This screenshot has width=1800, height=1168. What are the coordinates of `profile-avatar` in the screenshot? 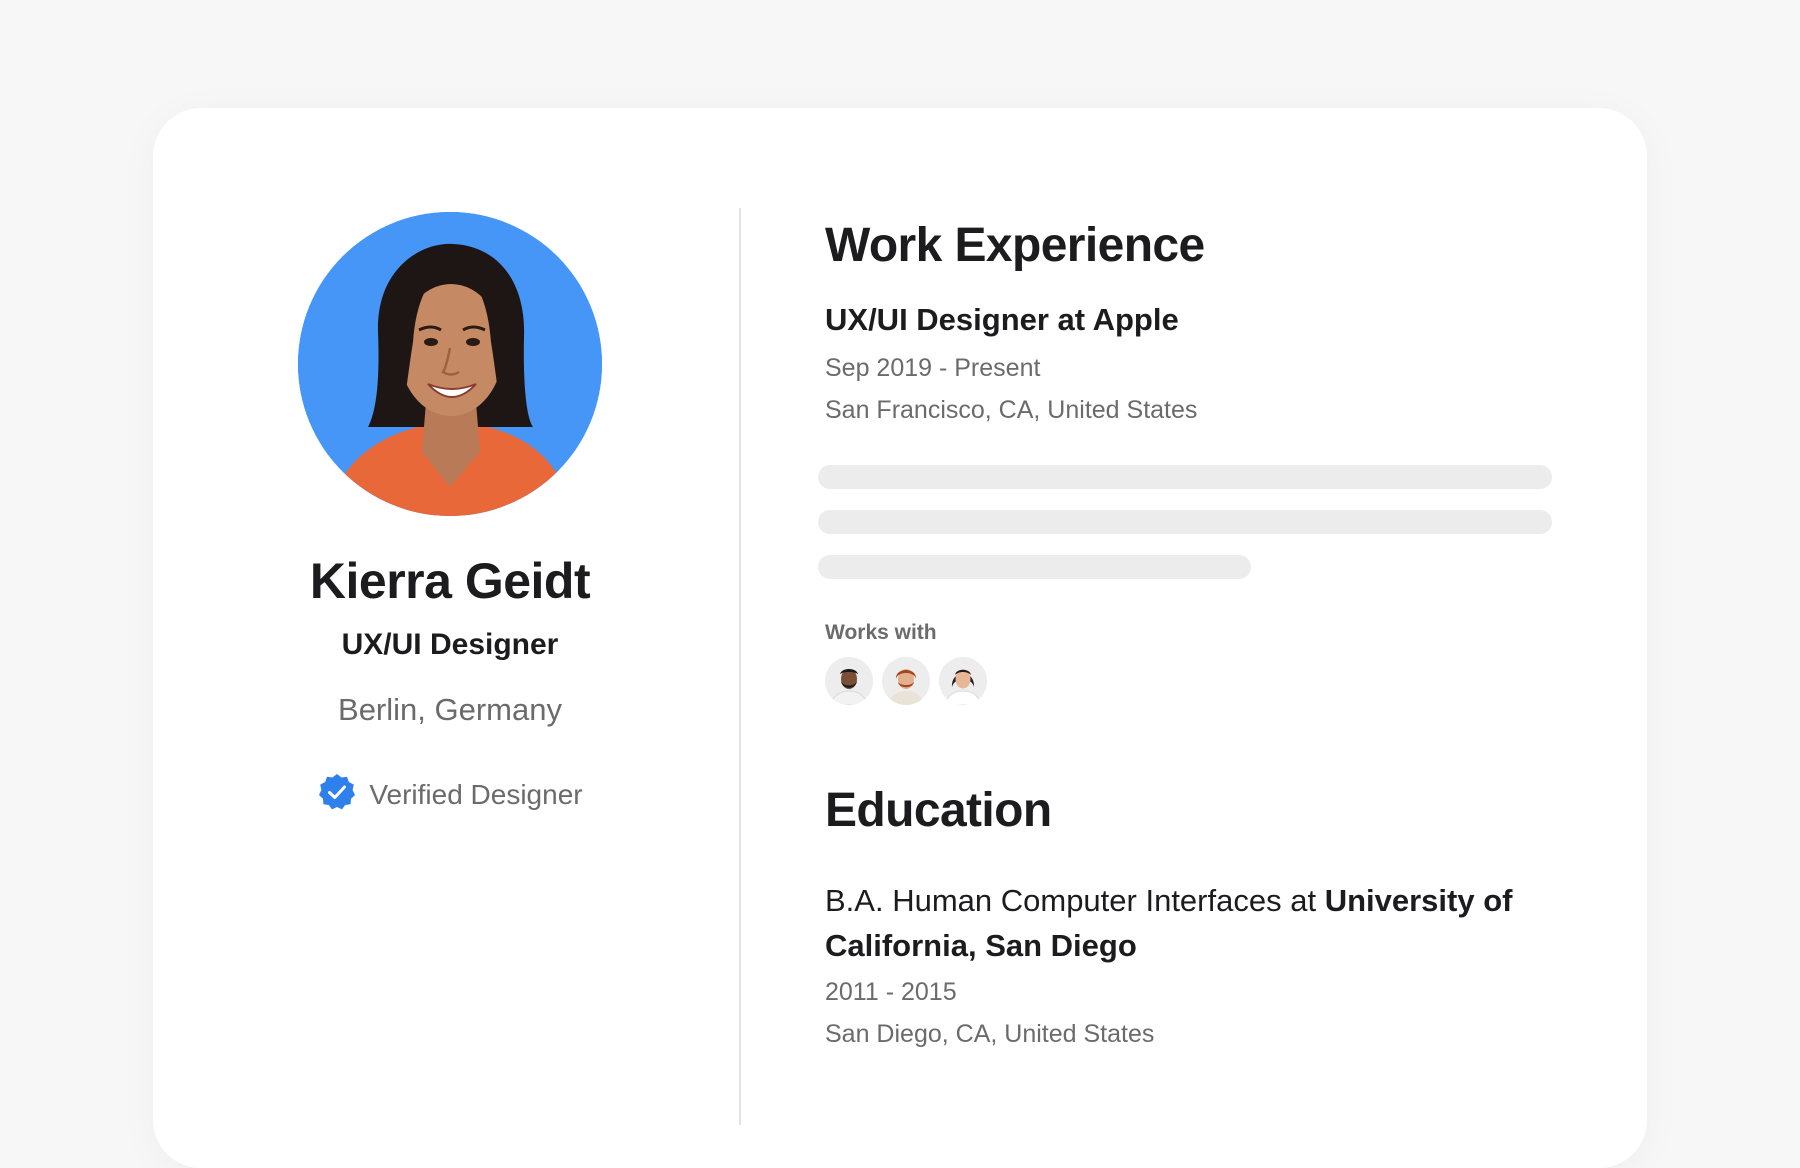 It's located at (450, 364).